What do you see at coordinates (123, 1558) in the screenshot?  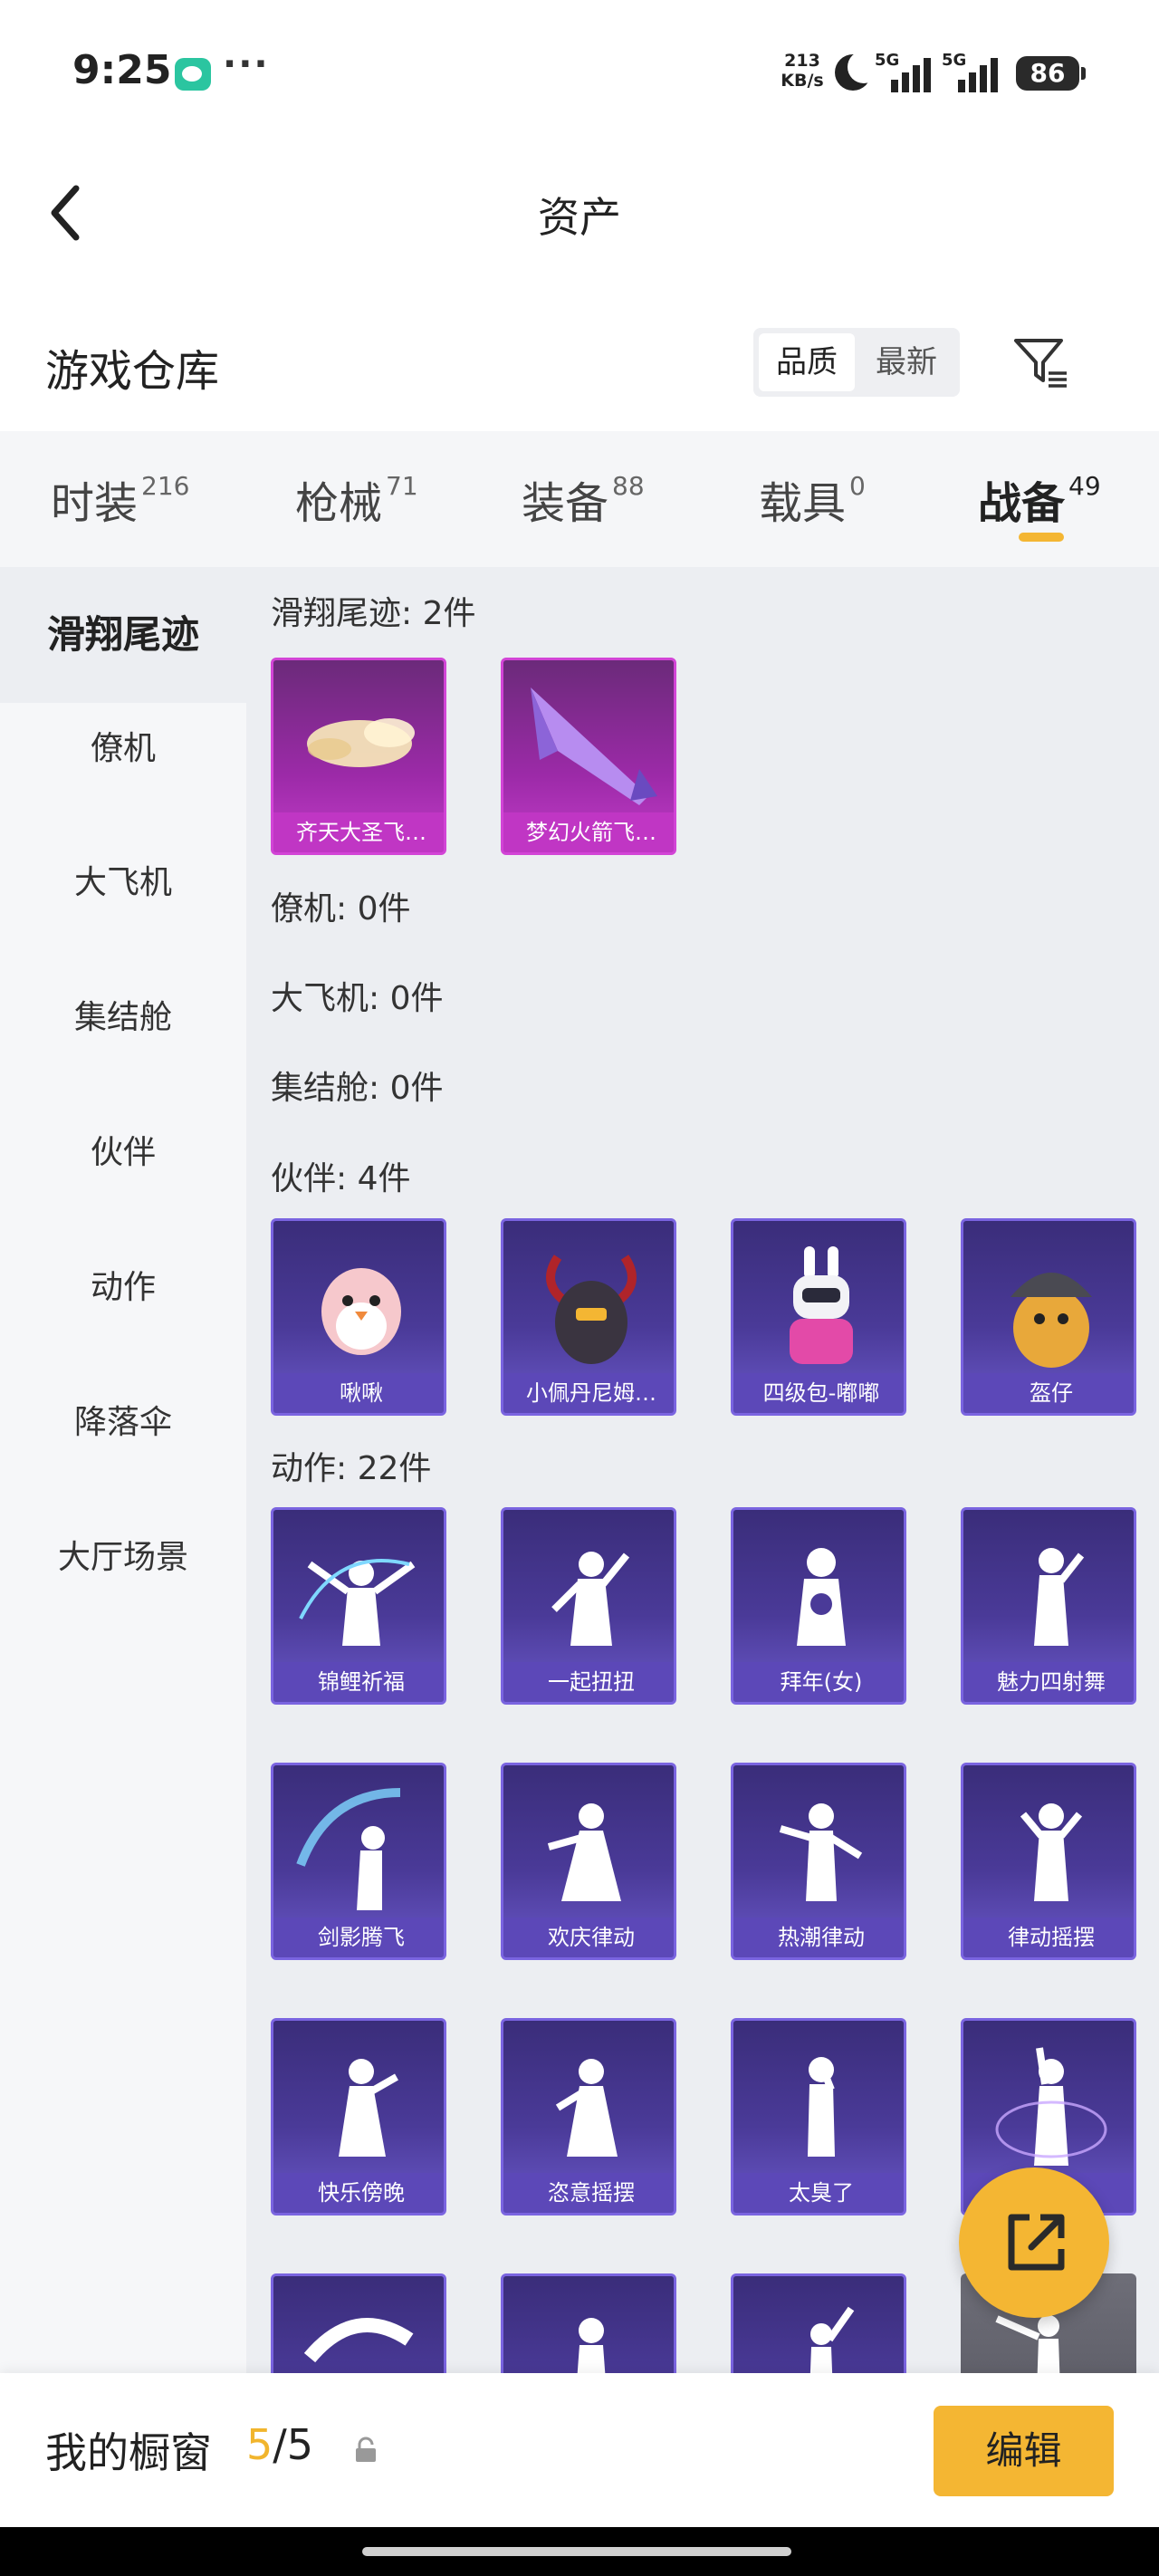 I see `sidebar-item-lobby-scene: 大厅场景` at bounding box center [123, 1558].